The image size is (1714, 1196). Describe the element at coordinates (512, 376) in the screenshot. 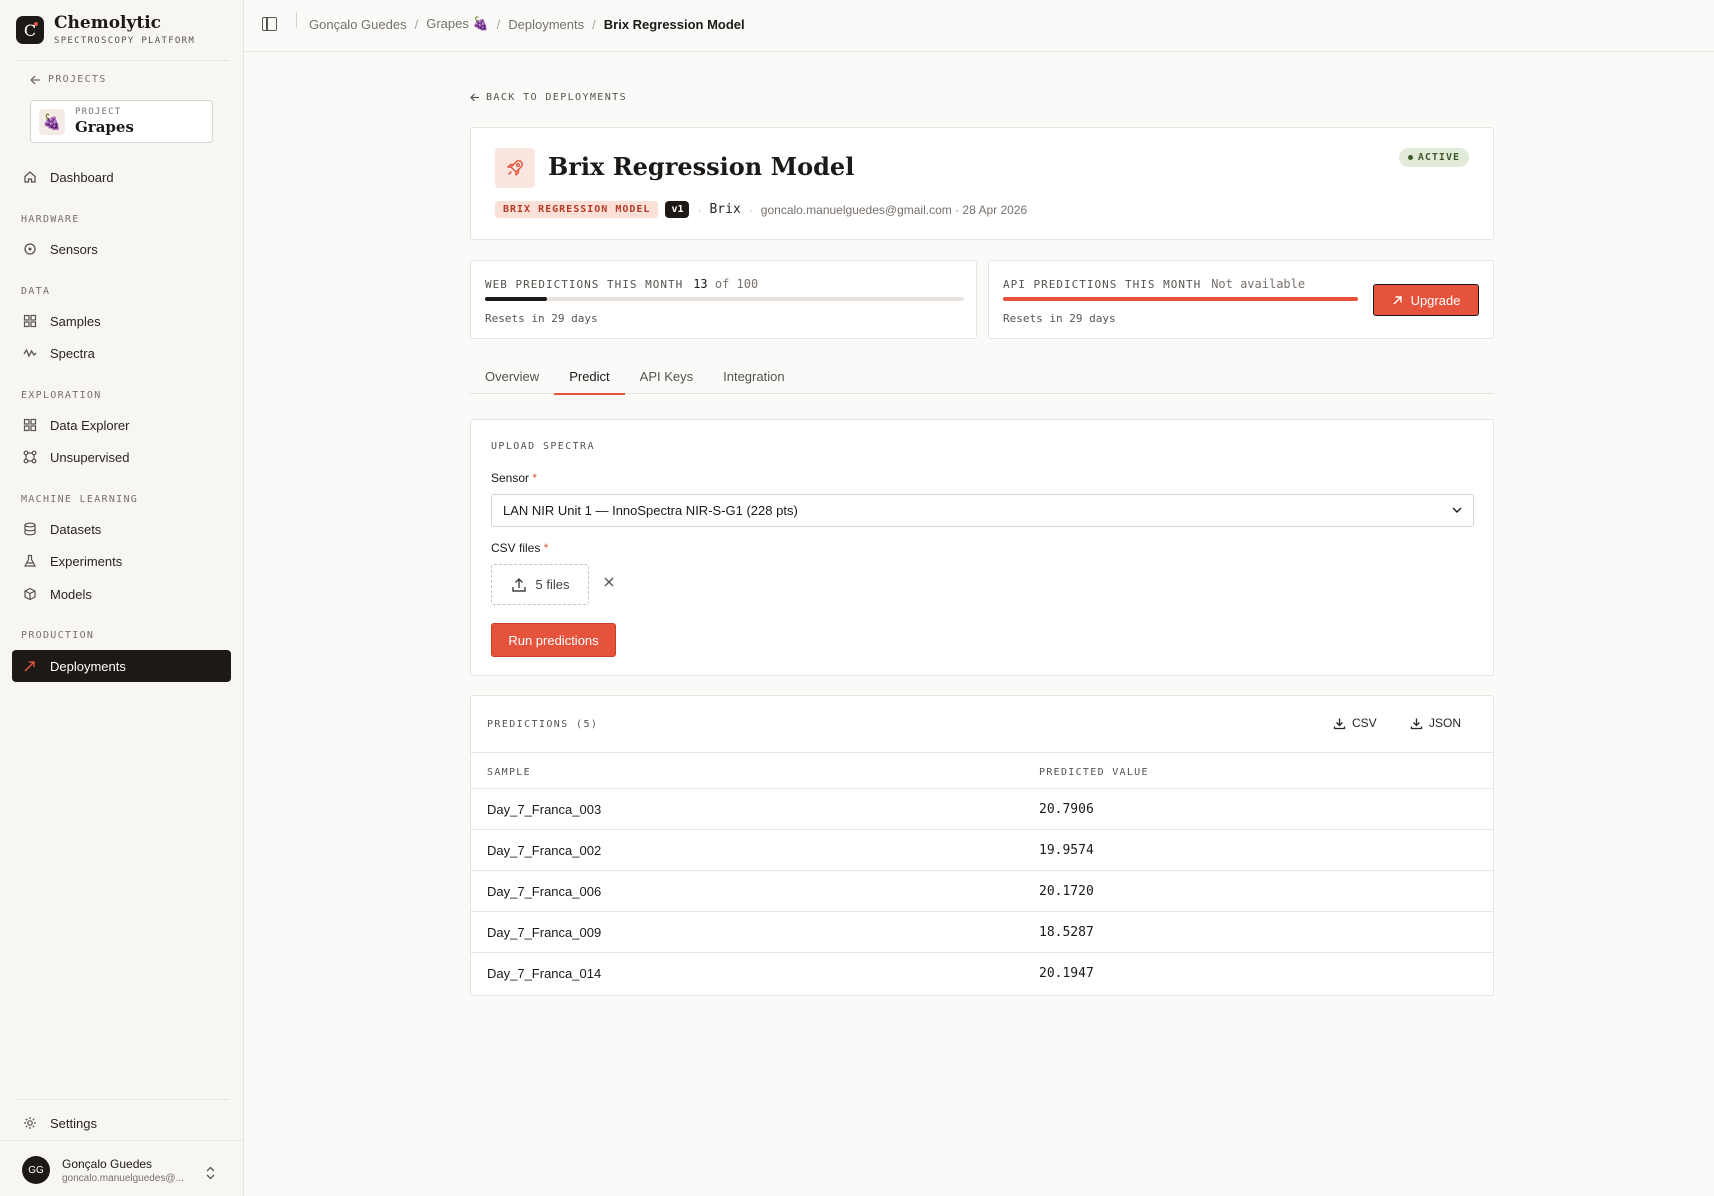

I see `tab-overview: Overview` at that location.